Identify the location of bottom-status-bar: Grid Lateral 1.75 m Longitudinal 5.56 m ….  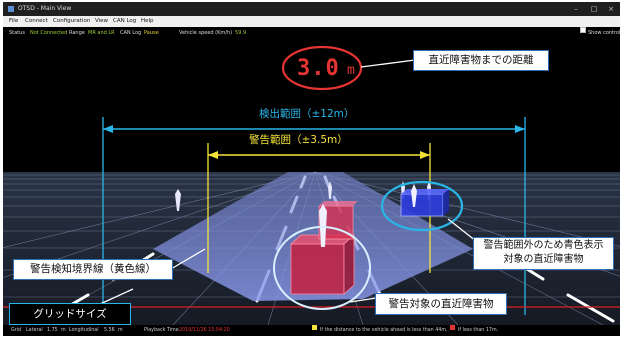
(311, 330).